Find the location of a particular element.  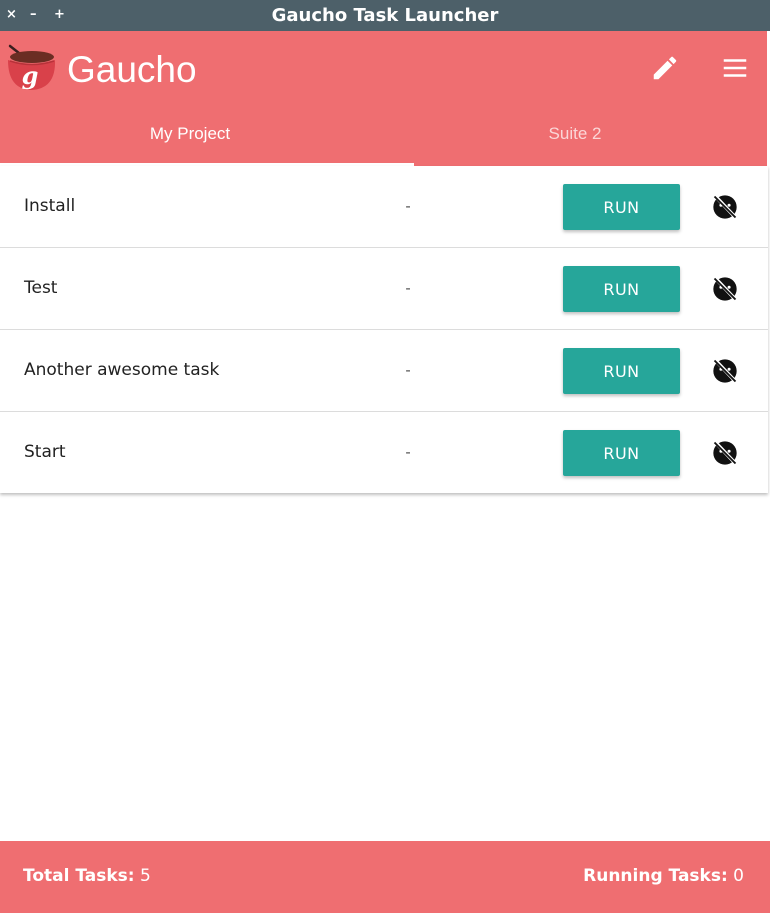

running-tasks-label: Running Tasks: is located at coordinates (655, 876).